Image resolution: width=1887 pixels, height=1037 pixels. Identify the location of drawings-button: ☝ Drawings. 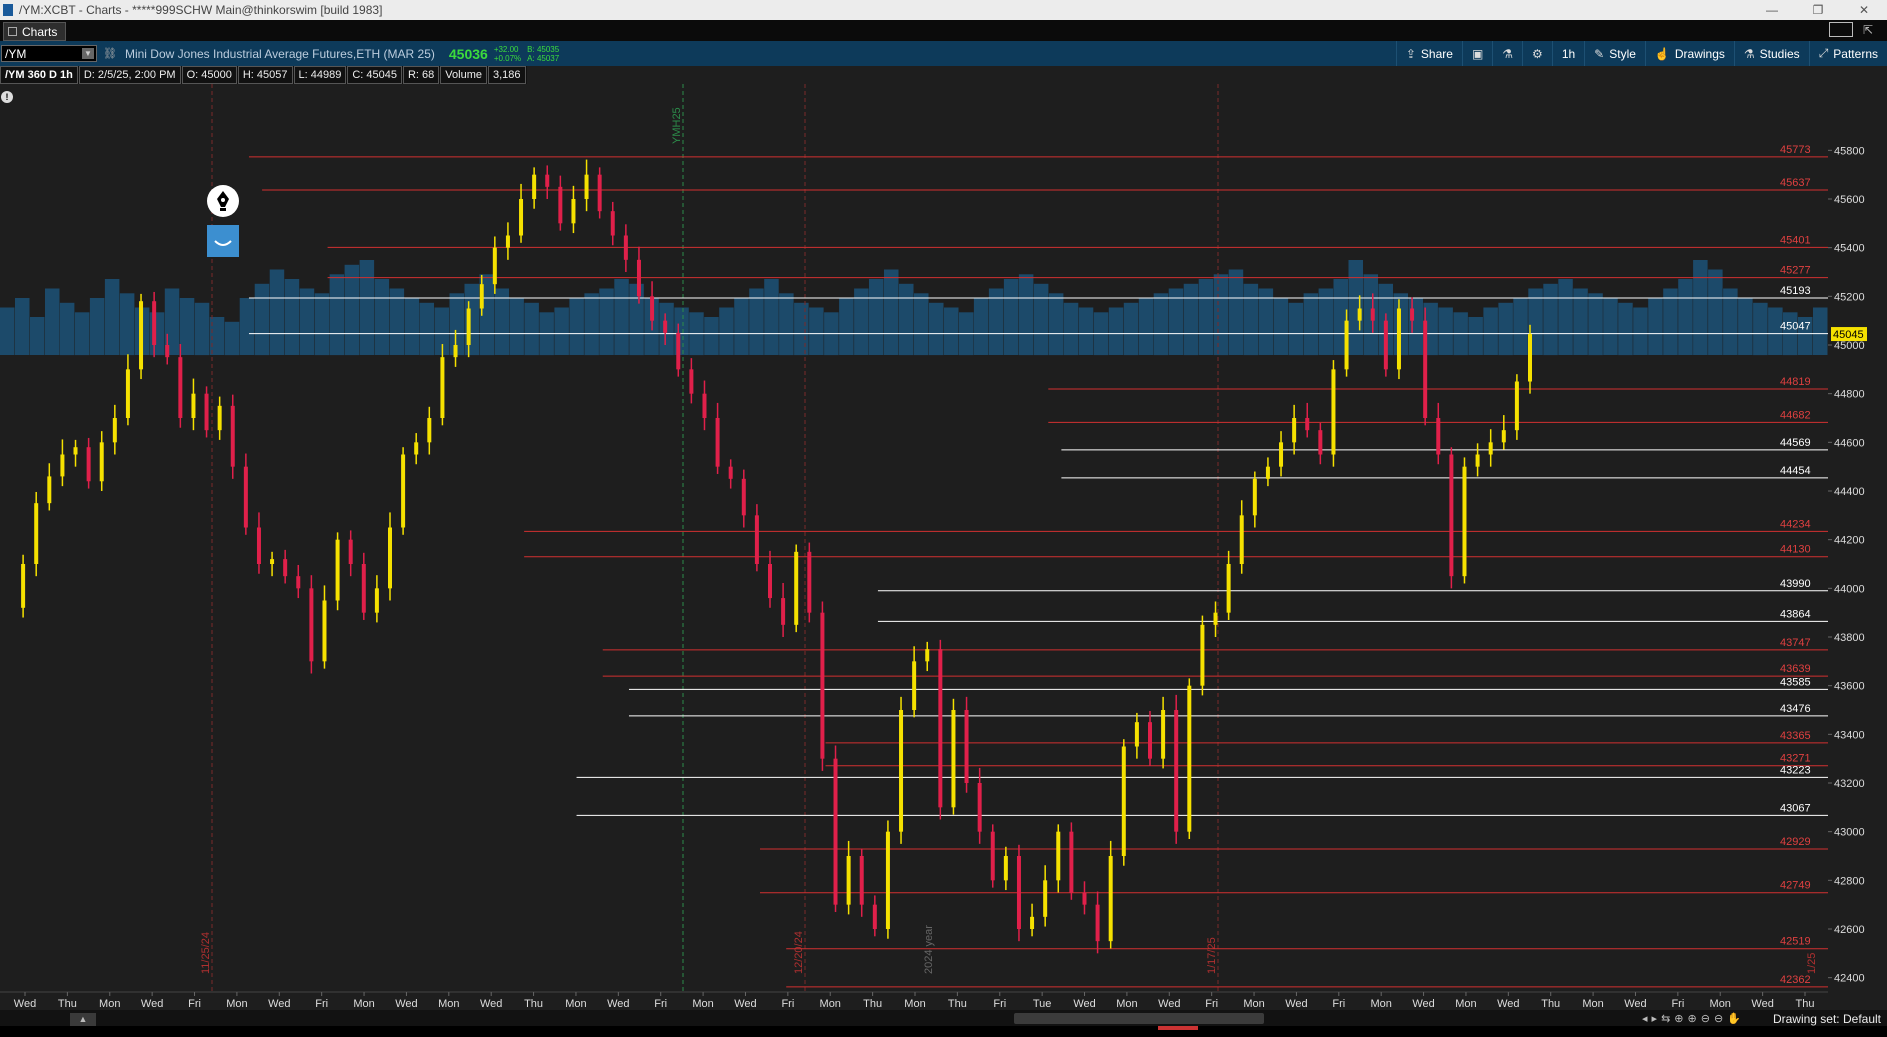
(1689, 53).